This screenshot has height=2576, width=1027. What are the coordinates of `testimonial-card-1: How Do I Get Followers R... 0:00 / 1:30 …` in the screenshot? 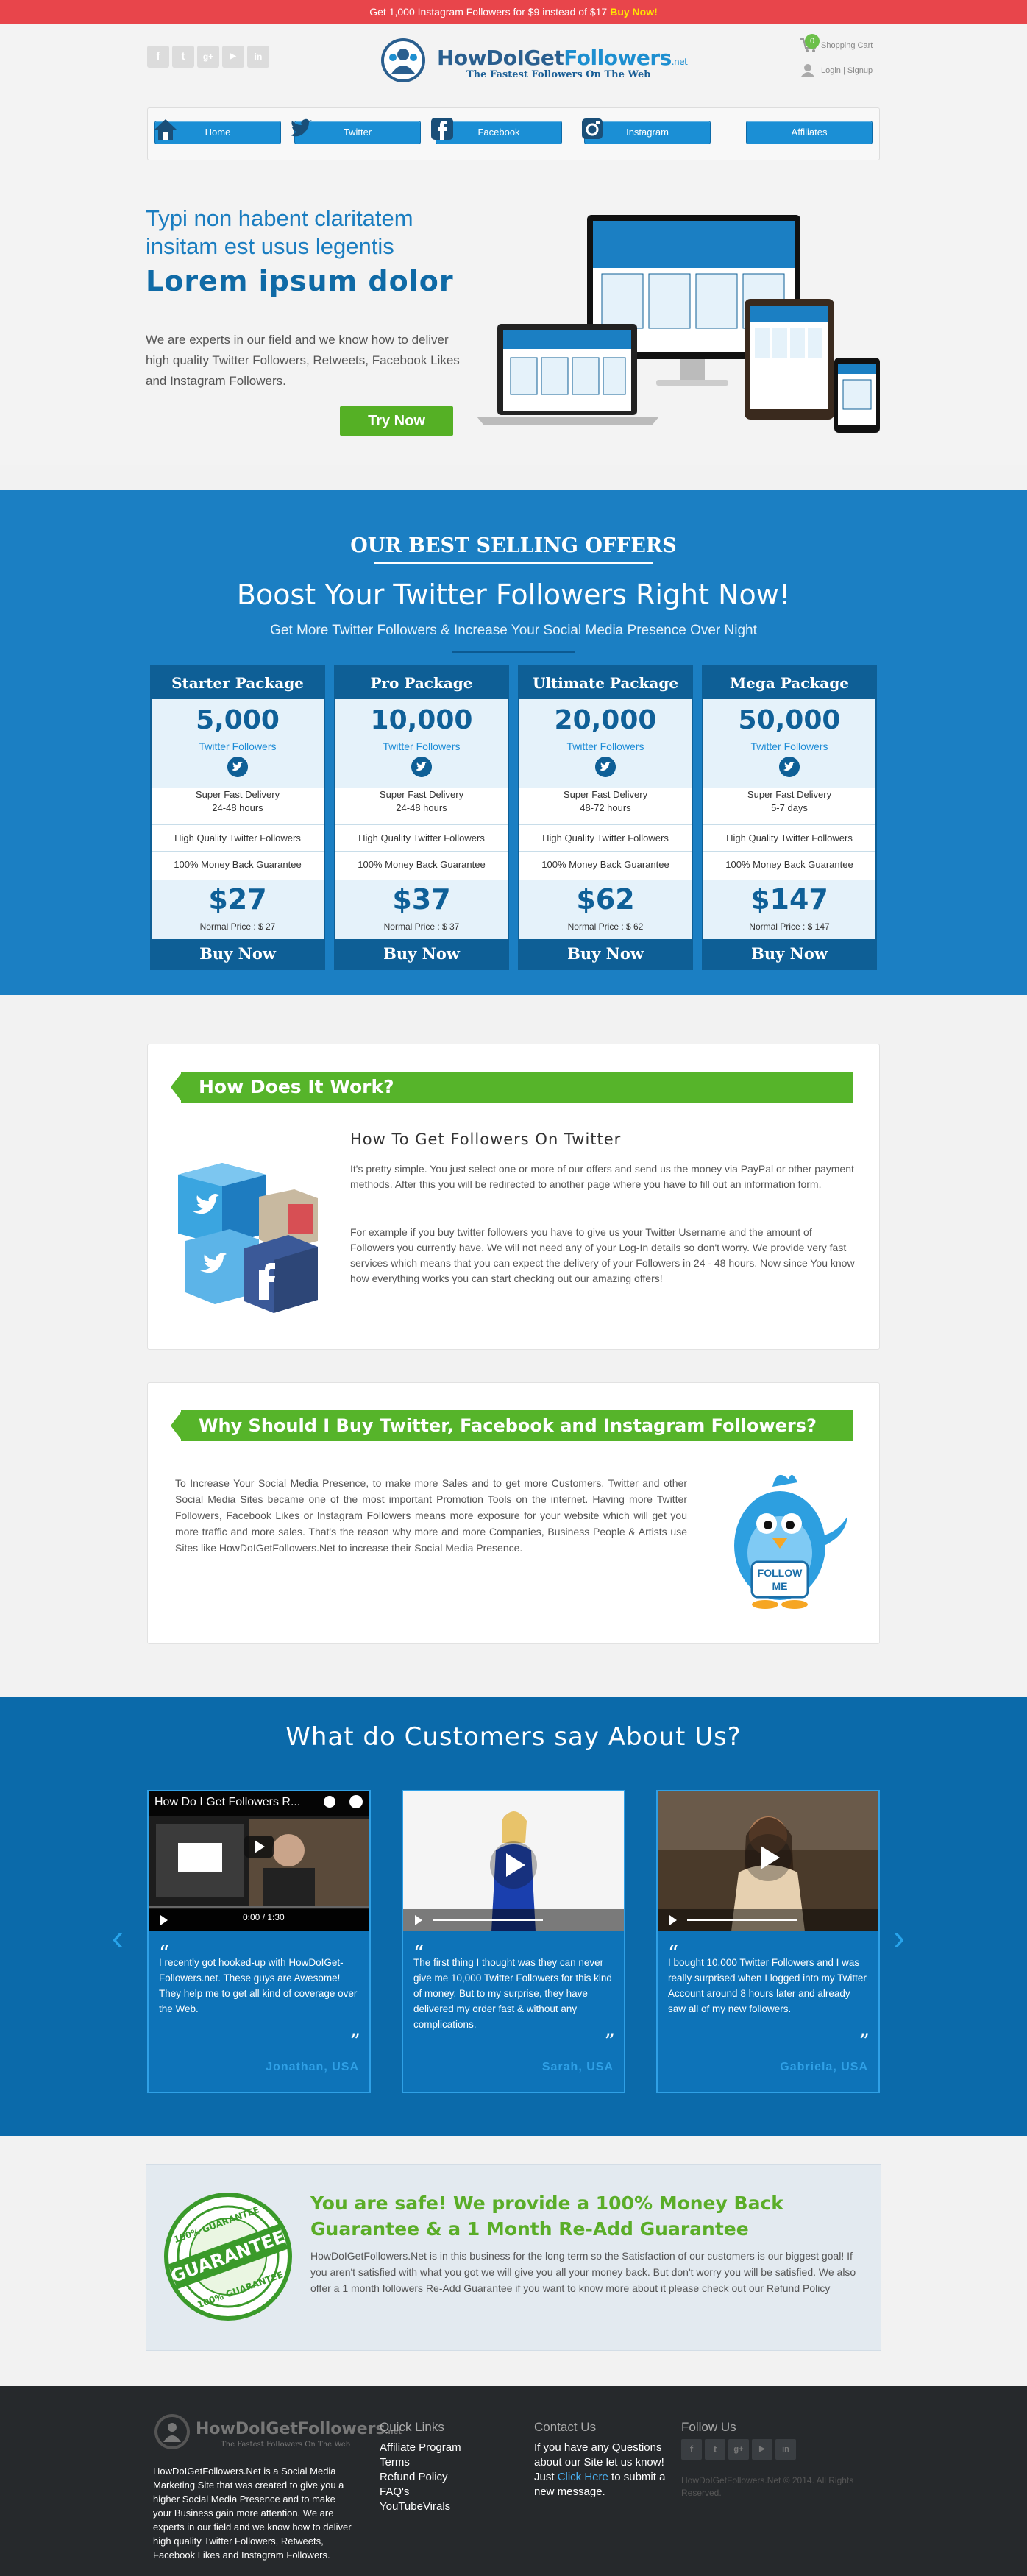 It's located at (259, 1942).